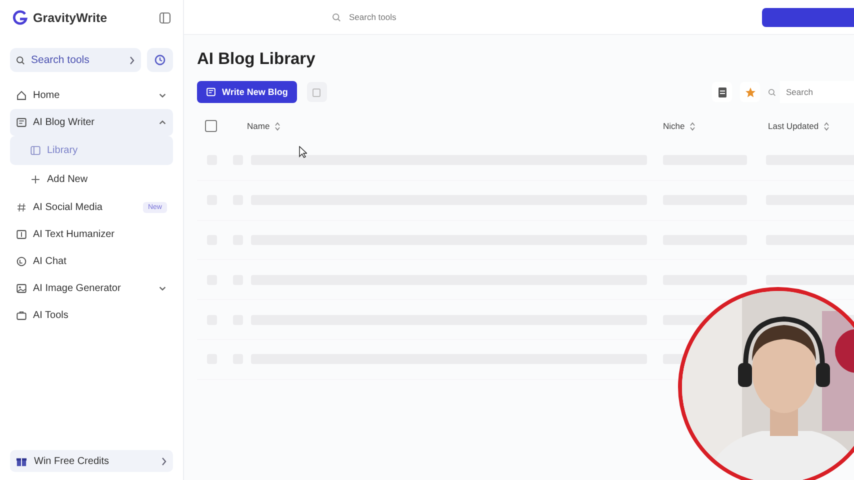  Describe the element at coordinates (160, 60) in the screenshot. I see `history-icon` at that location.